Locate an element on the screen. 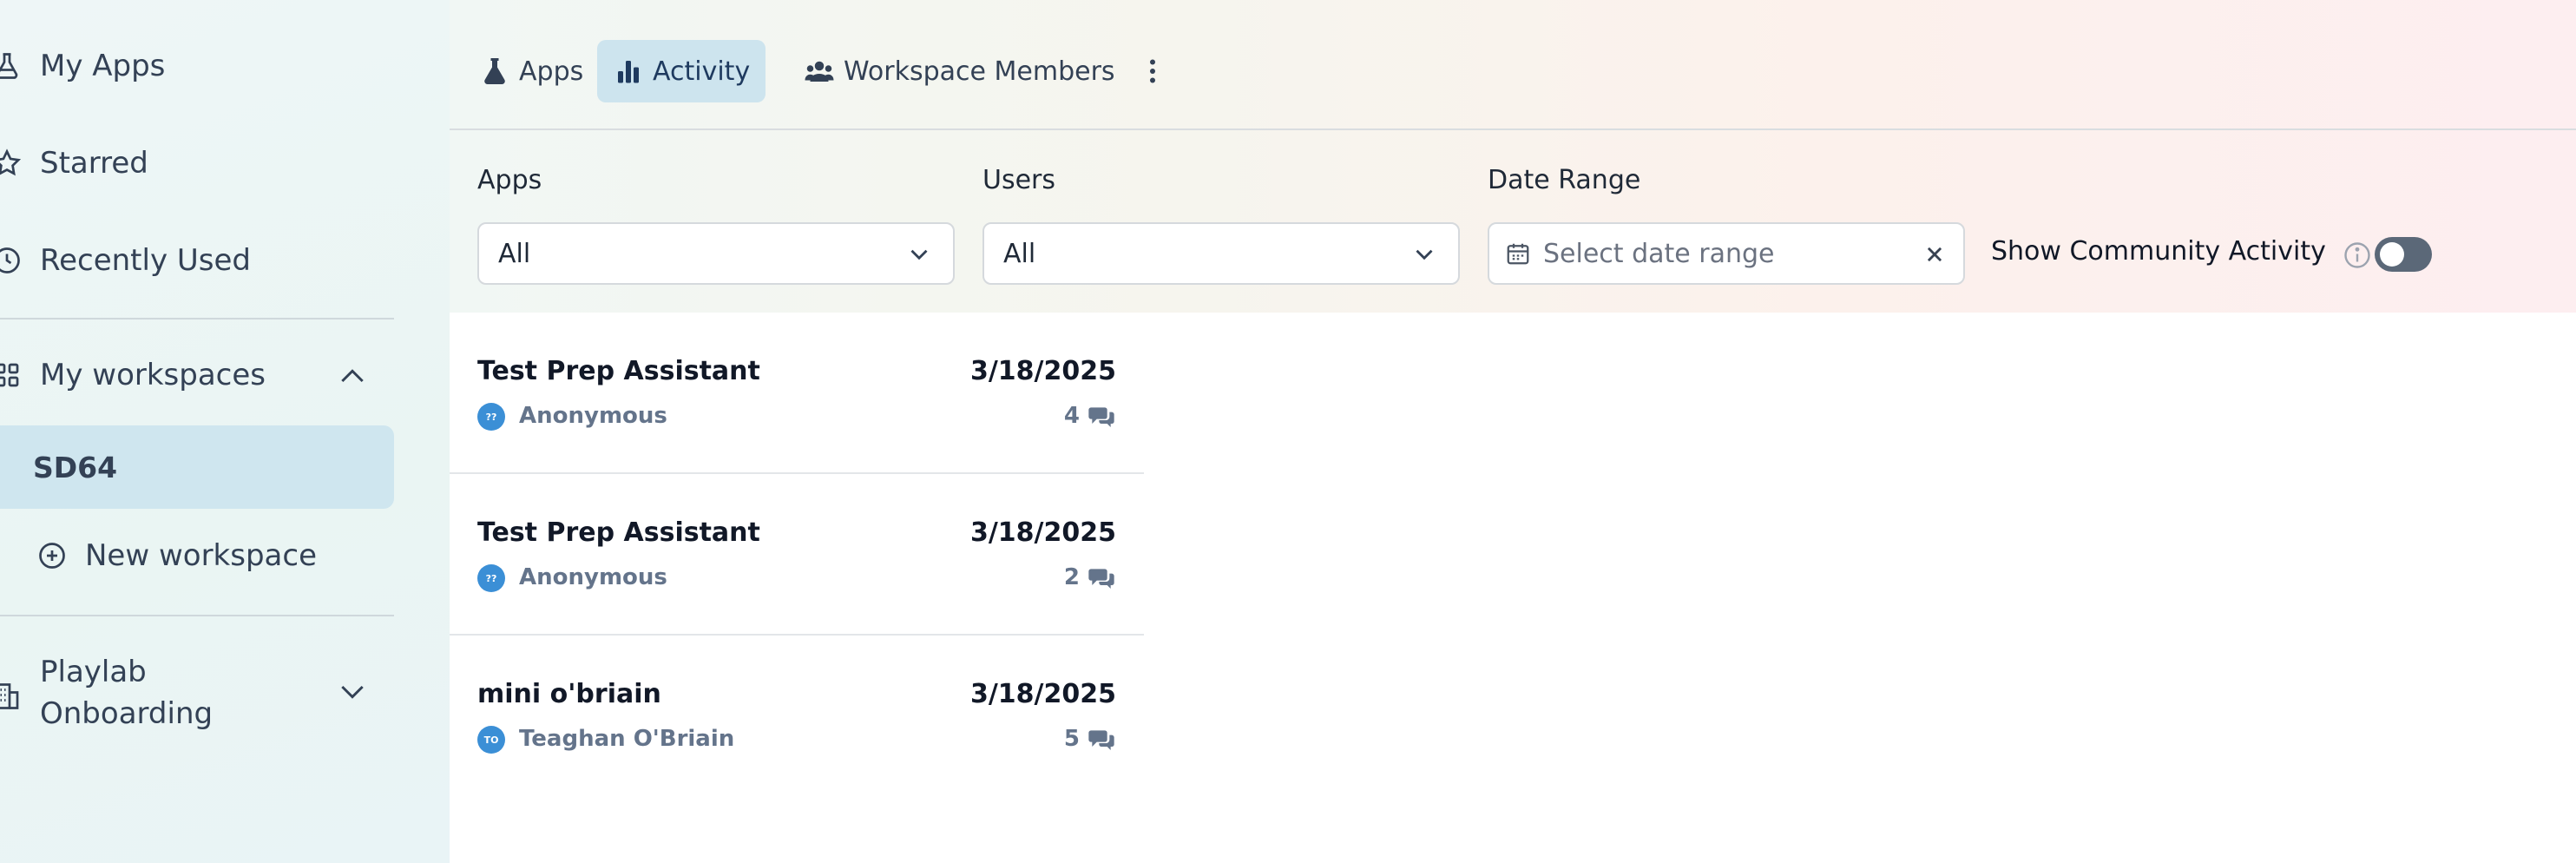 This screenshot has height=863, width=2576. more-options-button is located at coordinates (1152, 71).